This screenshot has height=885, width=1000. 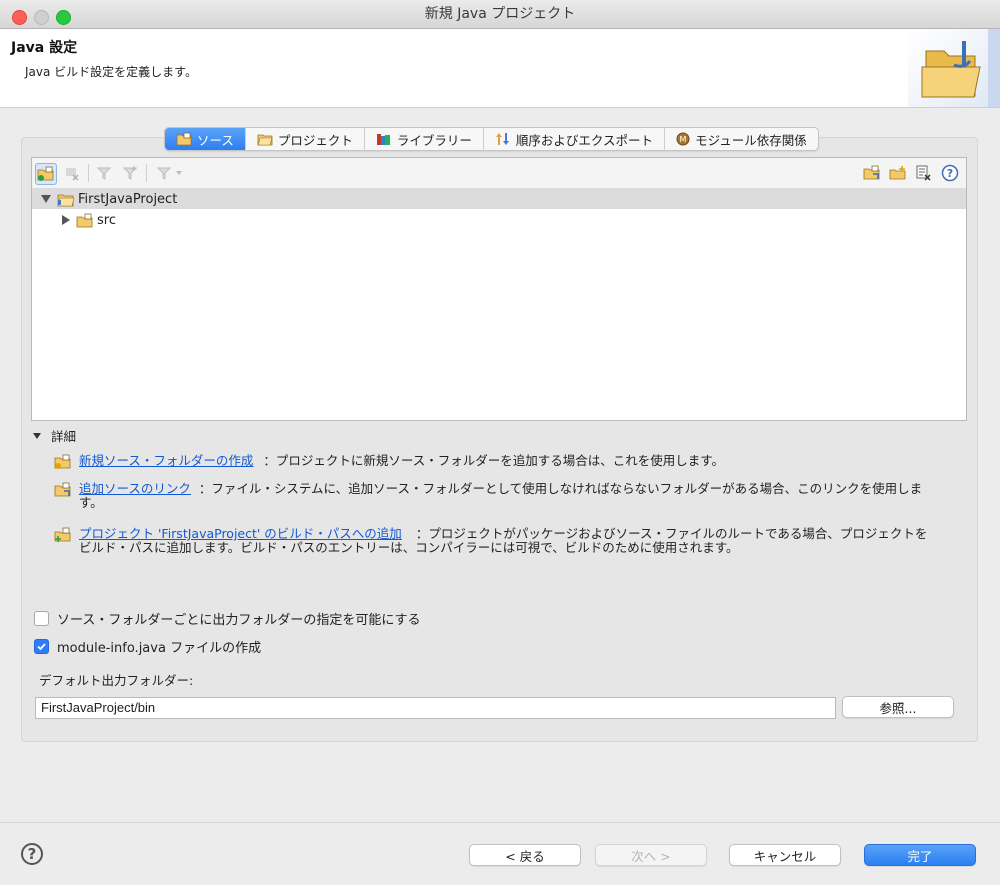 I want to click on configure-filter-dropdown, so click(x=171, y=173).